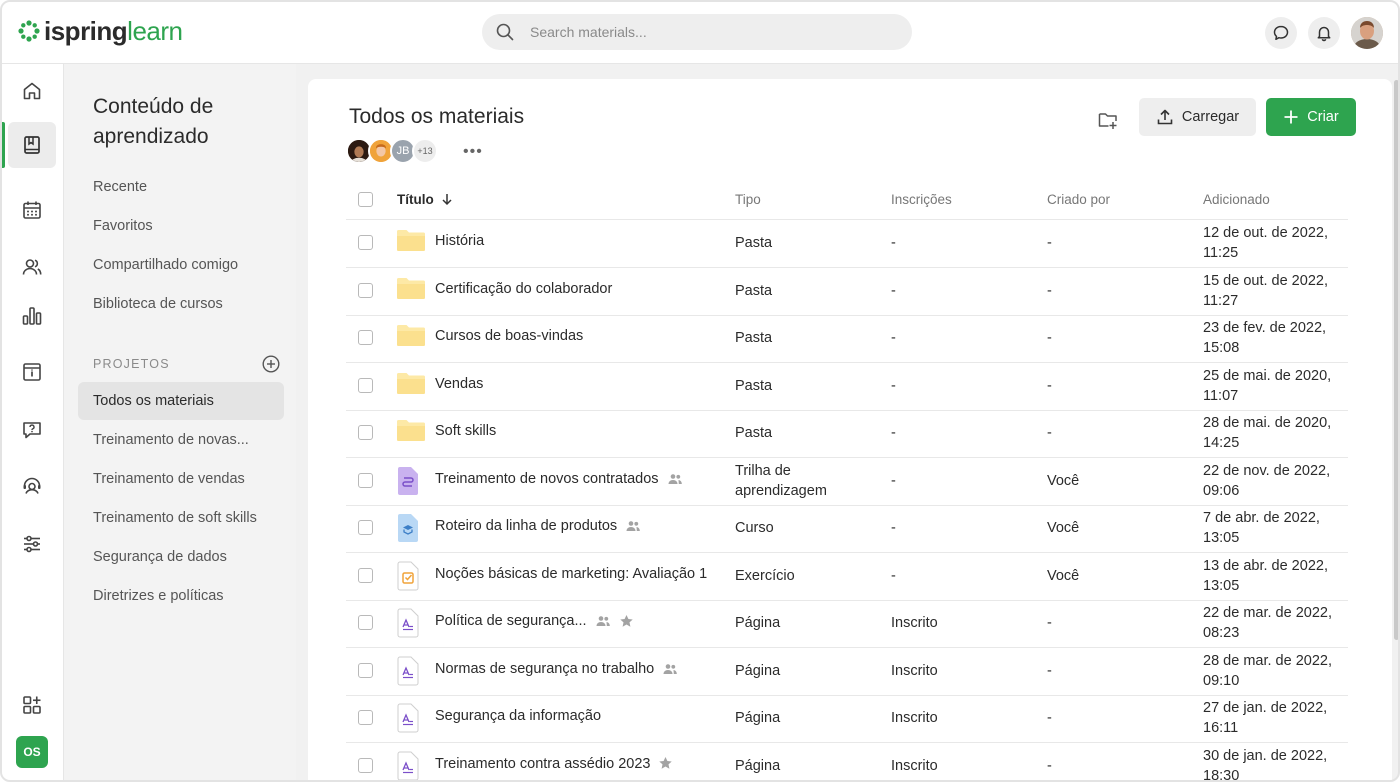 Image resolution: width=1400 pixels, height=782 pixels. I want to click on rail-users, so click(32, 267).